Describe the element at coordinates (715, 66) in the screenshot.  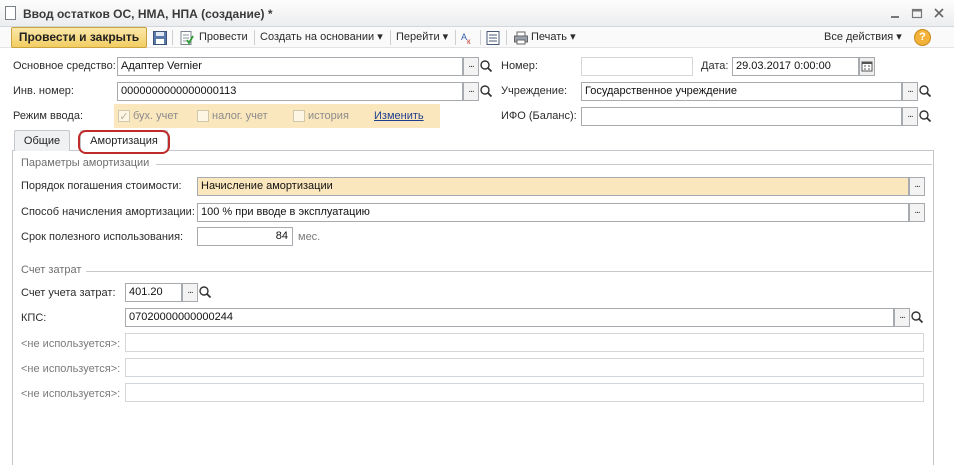
I see `date-label: Дата:` at that location.